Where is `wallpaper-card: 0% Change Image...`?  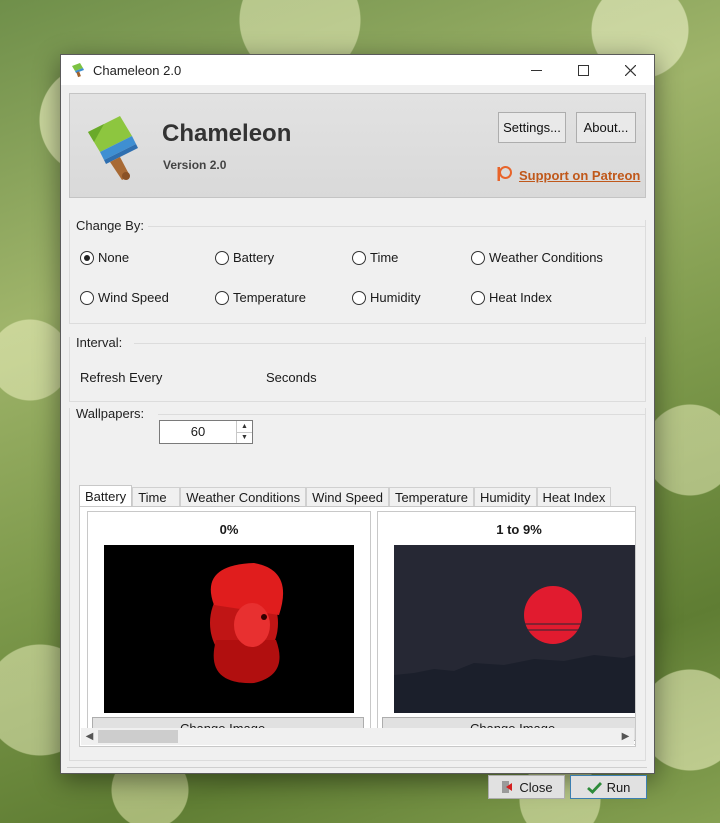 wallpaper-card: 0% Change Image... is located at coordinates (229, 628).